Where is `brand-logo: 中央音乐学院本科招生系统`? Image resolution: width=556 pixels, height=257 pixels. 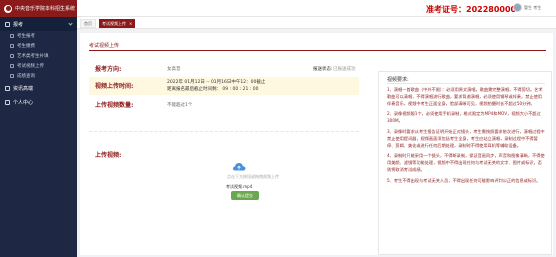
brand-logo: 中央音乐学院本科招生系统 is located at coordinates (38, 8).